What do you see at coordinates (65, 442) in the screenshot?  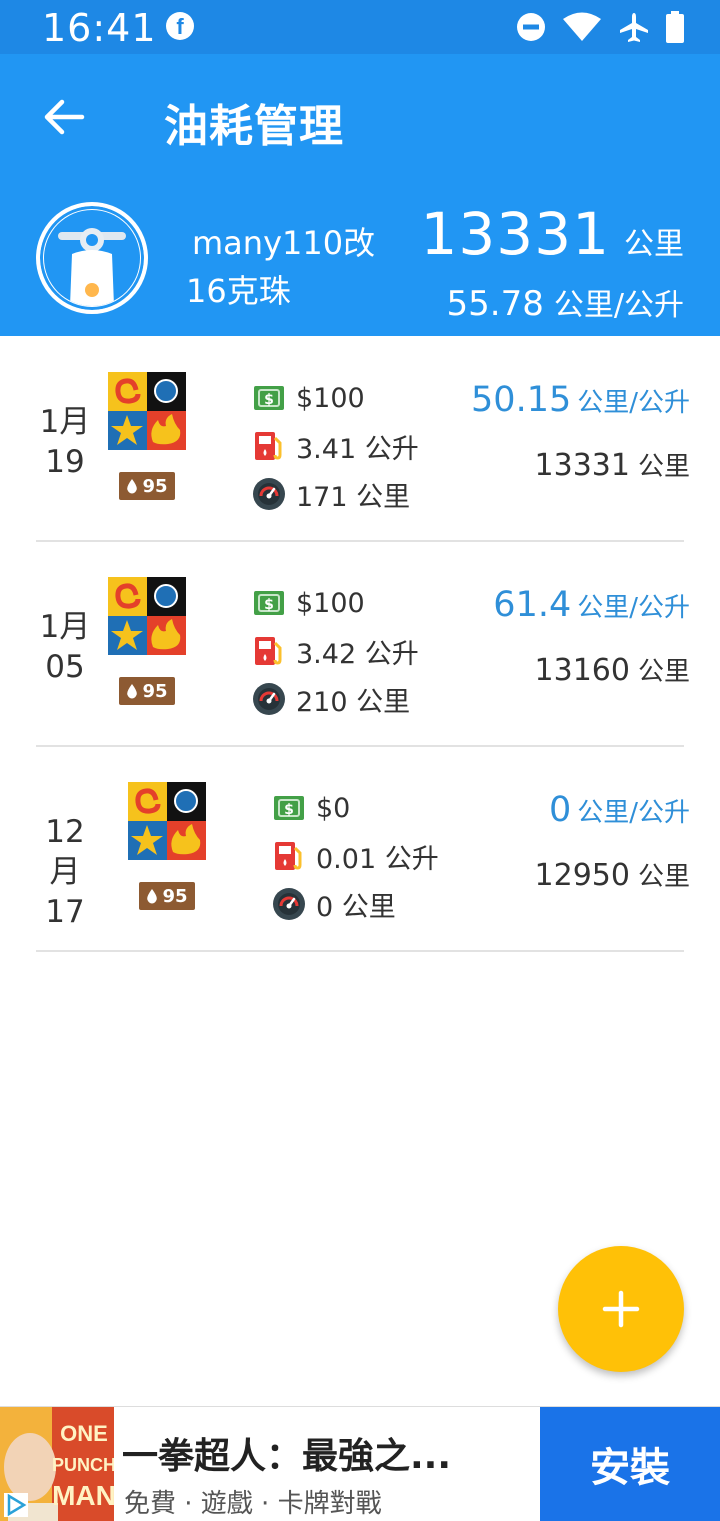 I see `record-date: 1月 19` at bounding box center [65, 442].